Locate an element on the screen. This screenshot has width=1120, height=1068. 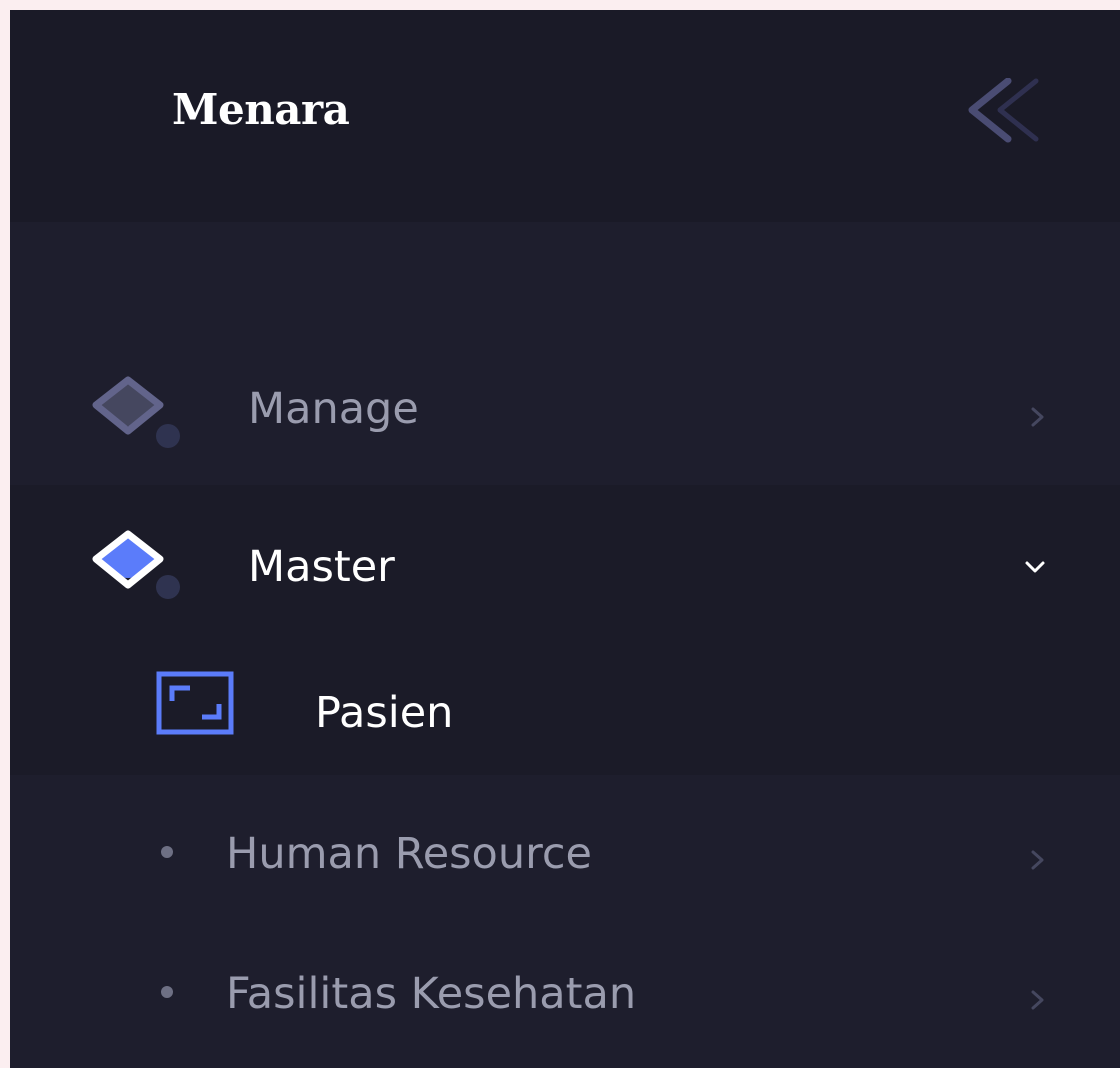
sidebar-item-human-resource: Human Resource is located at coordinates (565, 847).